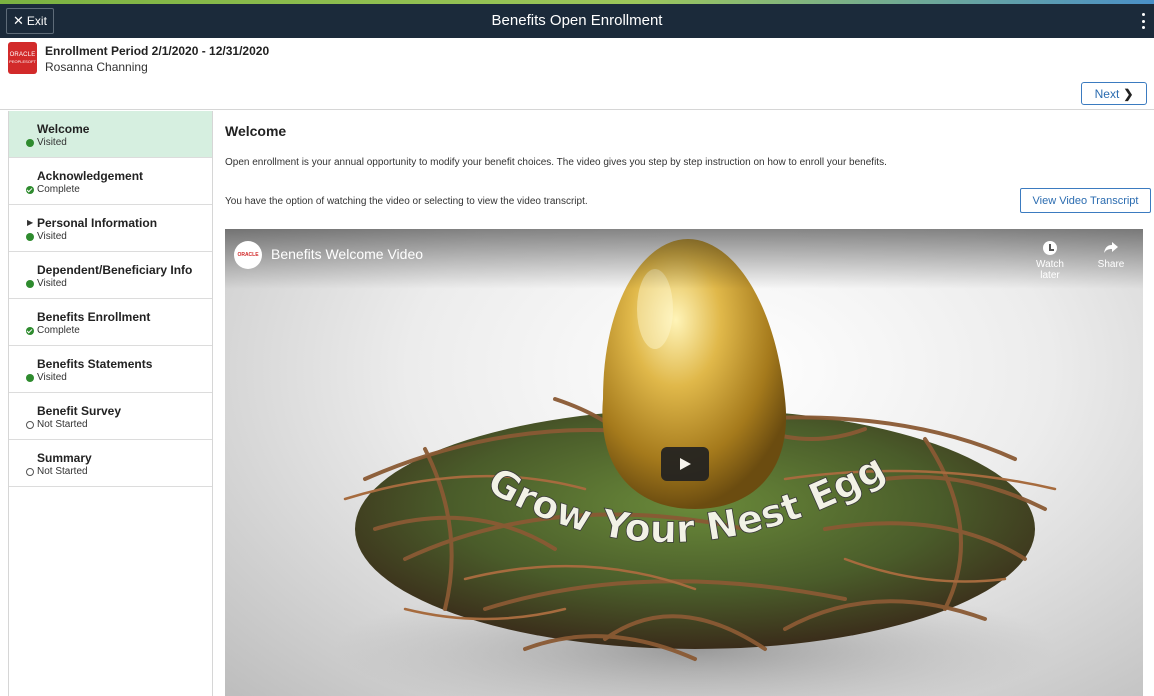  I want to click on top-bar: ✕ Exit Benefits Open Enrollment, so click(577, 21).